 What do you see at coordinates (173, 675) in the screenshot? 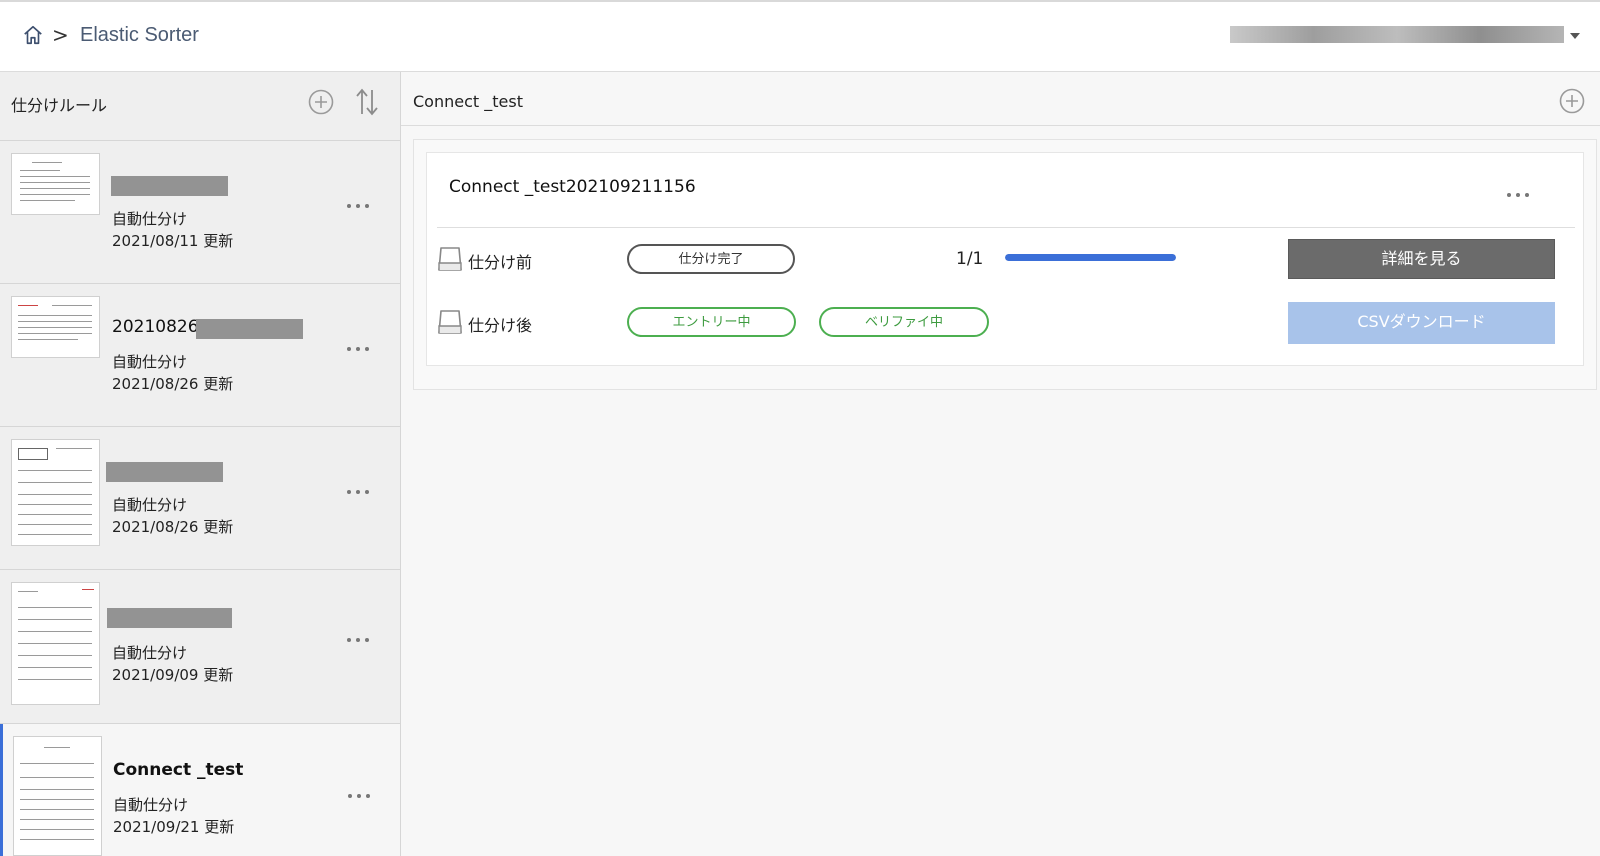
I see `rule-date: 2021/09/09 更新` at bounding box center [173, 675].